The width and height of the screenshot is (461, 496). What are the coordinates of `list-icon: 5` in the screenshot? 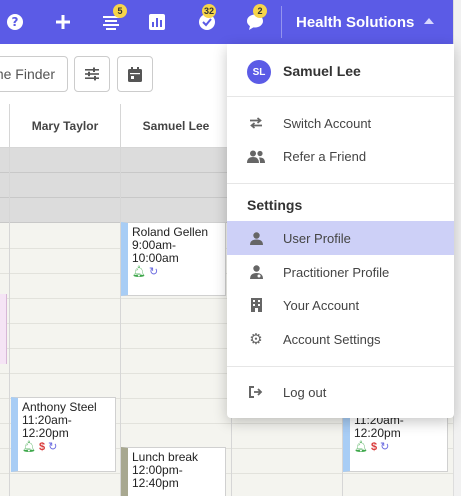 It's located at (111, 22).